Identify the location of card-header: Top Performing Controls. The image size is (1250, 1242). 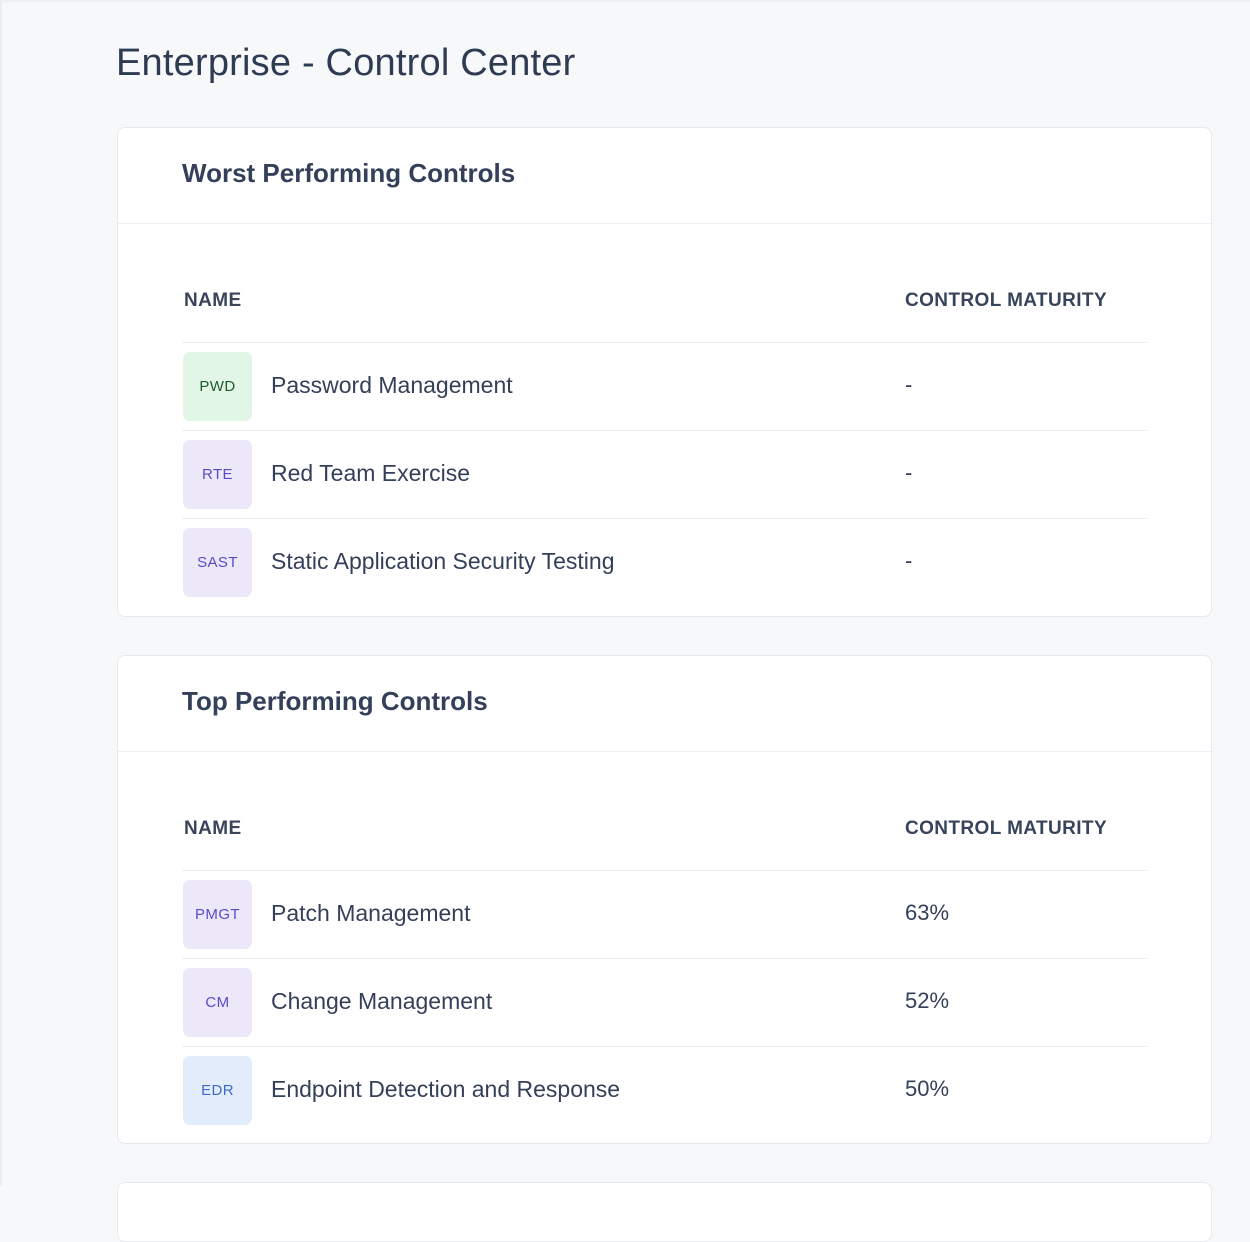
(664, 704).